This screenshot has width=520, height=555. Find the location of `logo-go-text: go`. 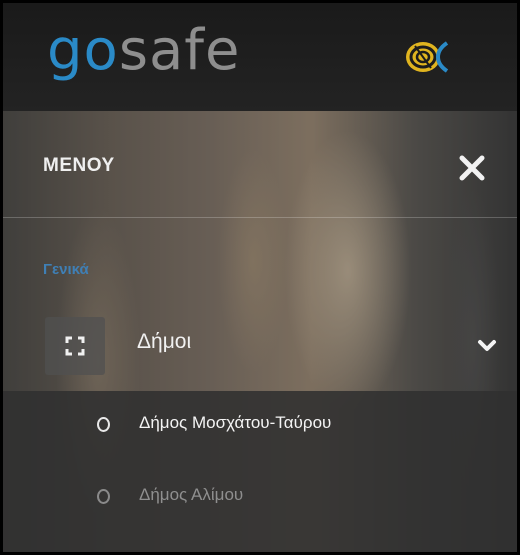

logo-go-text: go is located at coordinates (83, 50).